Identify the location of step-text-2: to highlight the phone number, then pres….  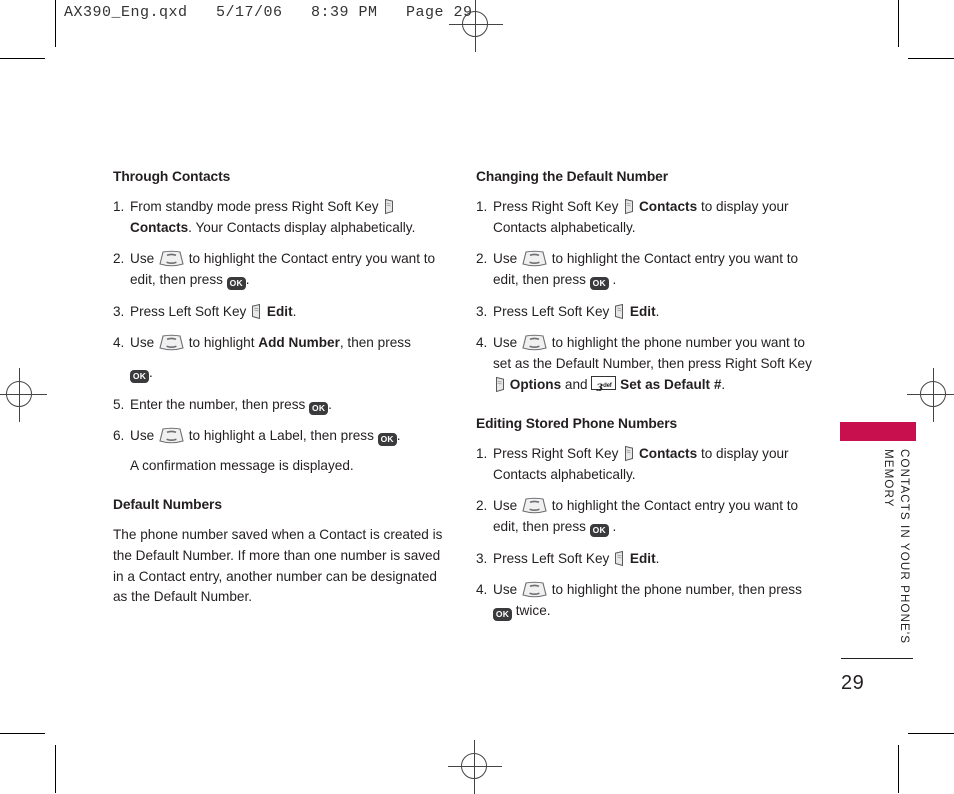
(676, 590).